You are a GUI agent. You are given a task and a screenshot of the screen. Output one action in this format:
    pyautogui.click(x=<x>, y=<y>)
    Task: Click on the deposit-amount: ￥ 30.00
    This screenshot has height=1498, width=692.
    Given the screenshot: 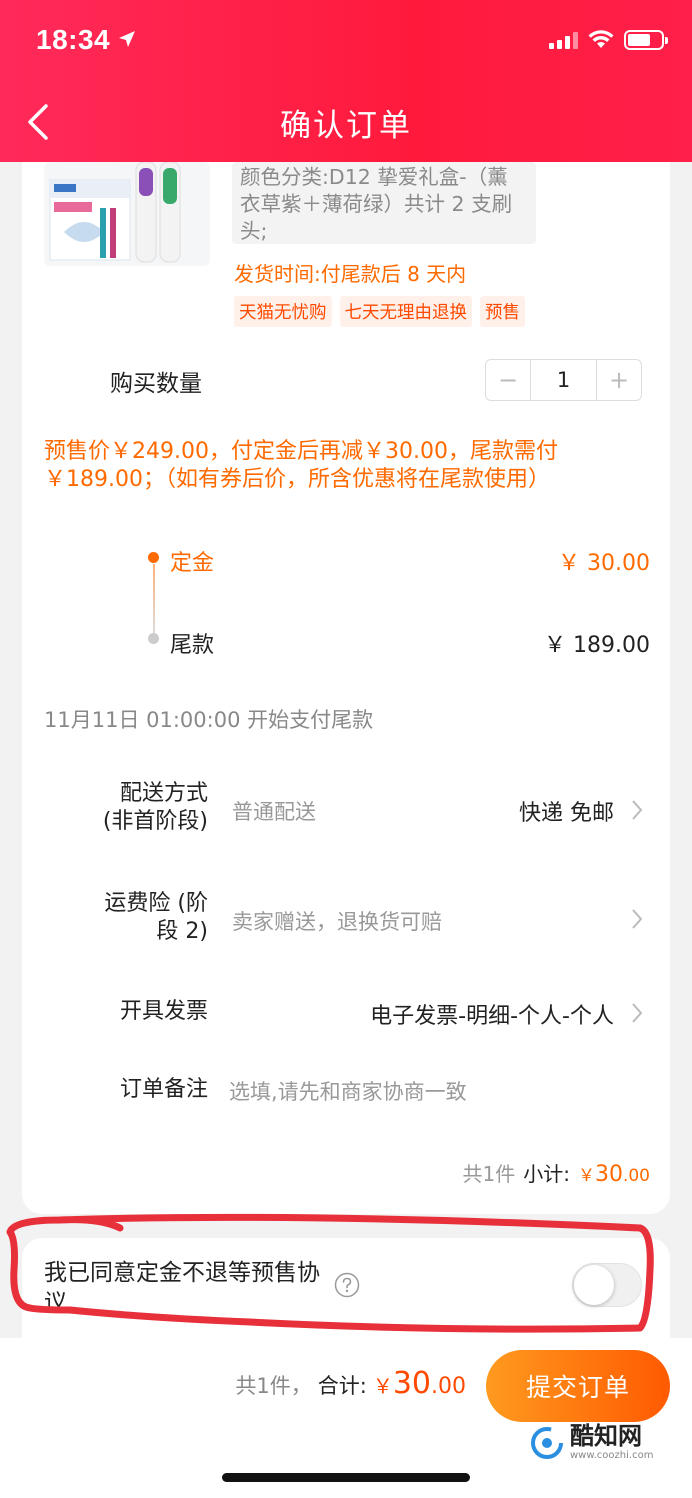 What is the action you would take?
    pyautogui.click(x=604, y=563)
    